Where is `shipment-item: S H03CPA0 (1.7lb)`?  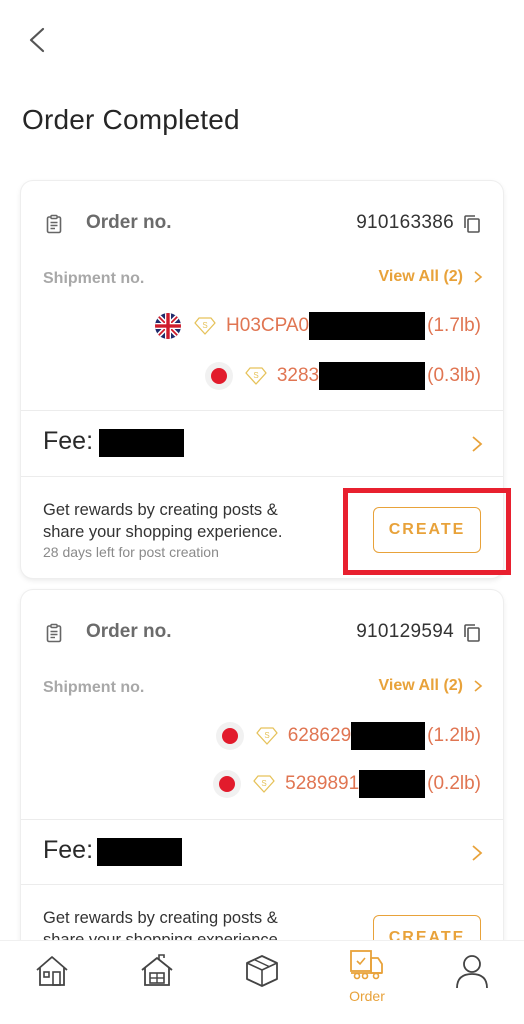
shipment-item: S H03CPA0 (1.7lb) is located at coordinates (317, 326).